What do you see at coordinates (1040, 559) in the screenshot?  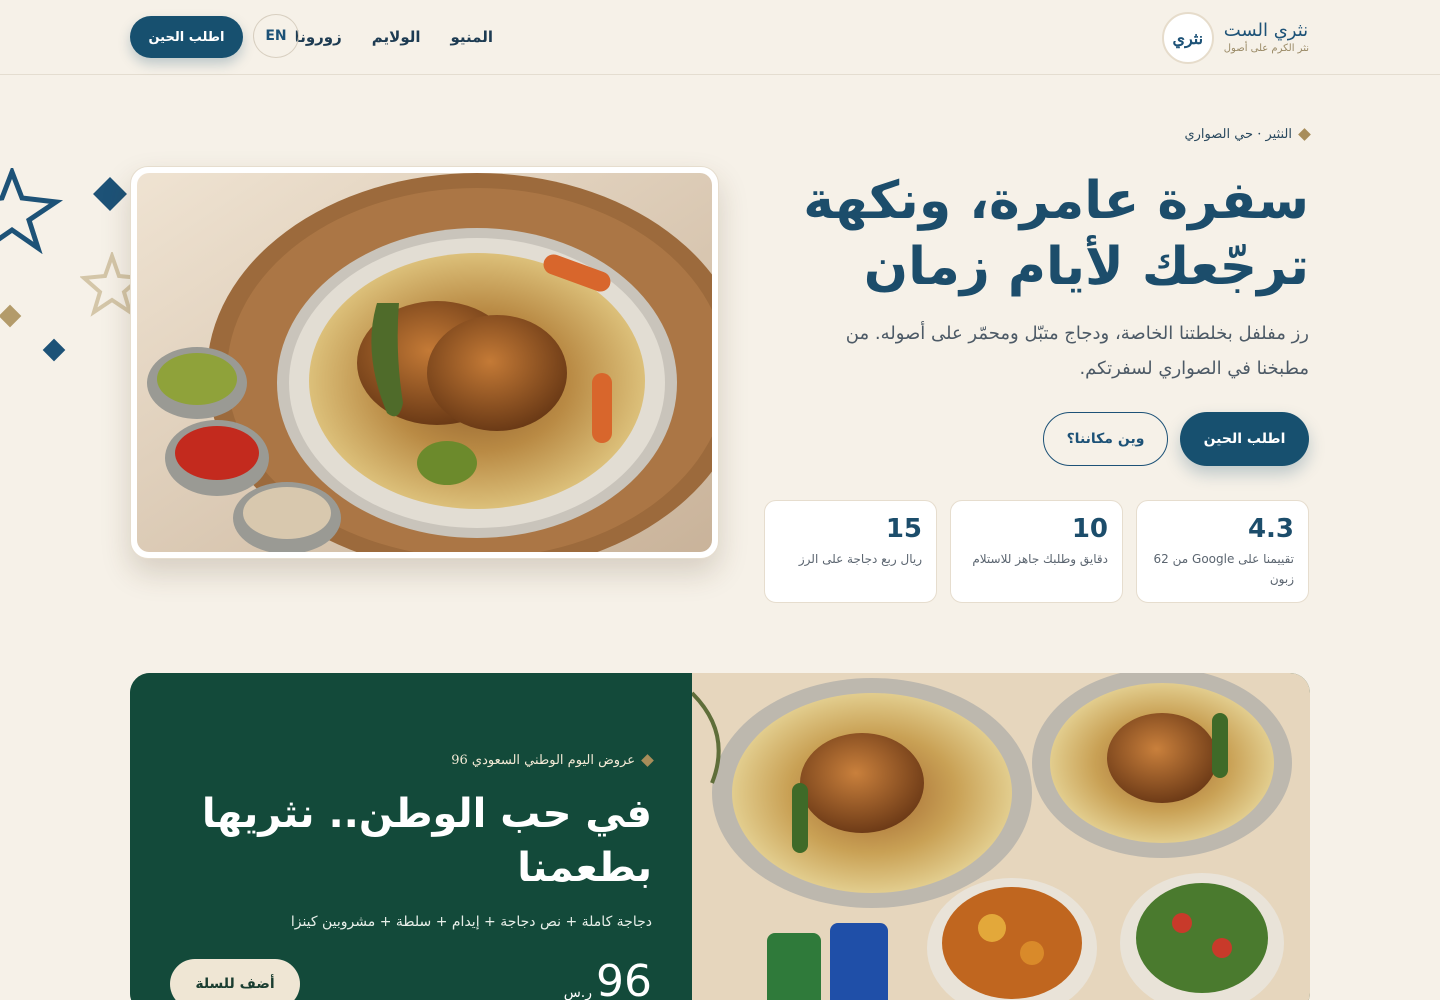 I see `stat-label: دقايق وطلبك جاهز للاستلام` at bounding box center [1040, 559].